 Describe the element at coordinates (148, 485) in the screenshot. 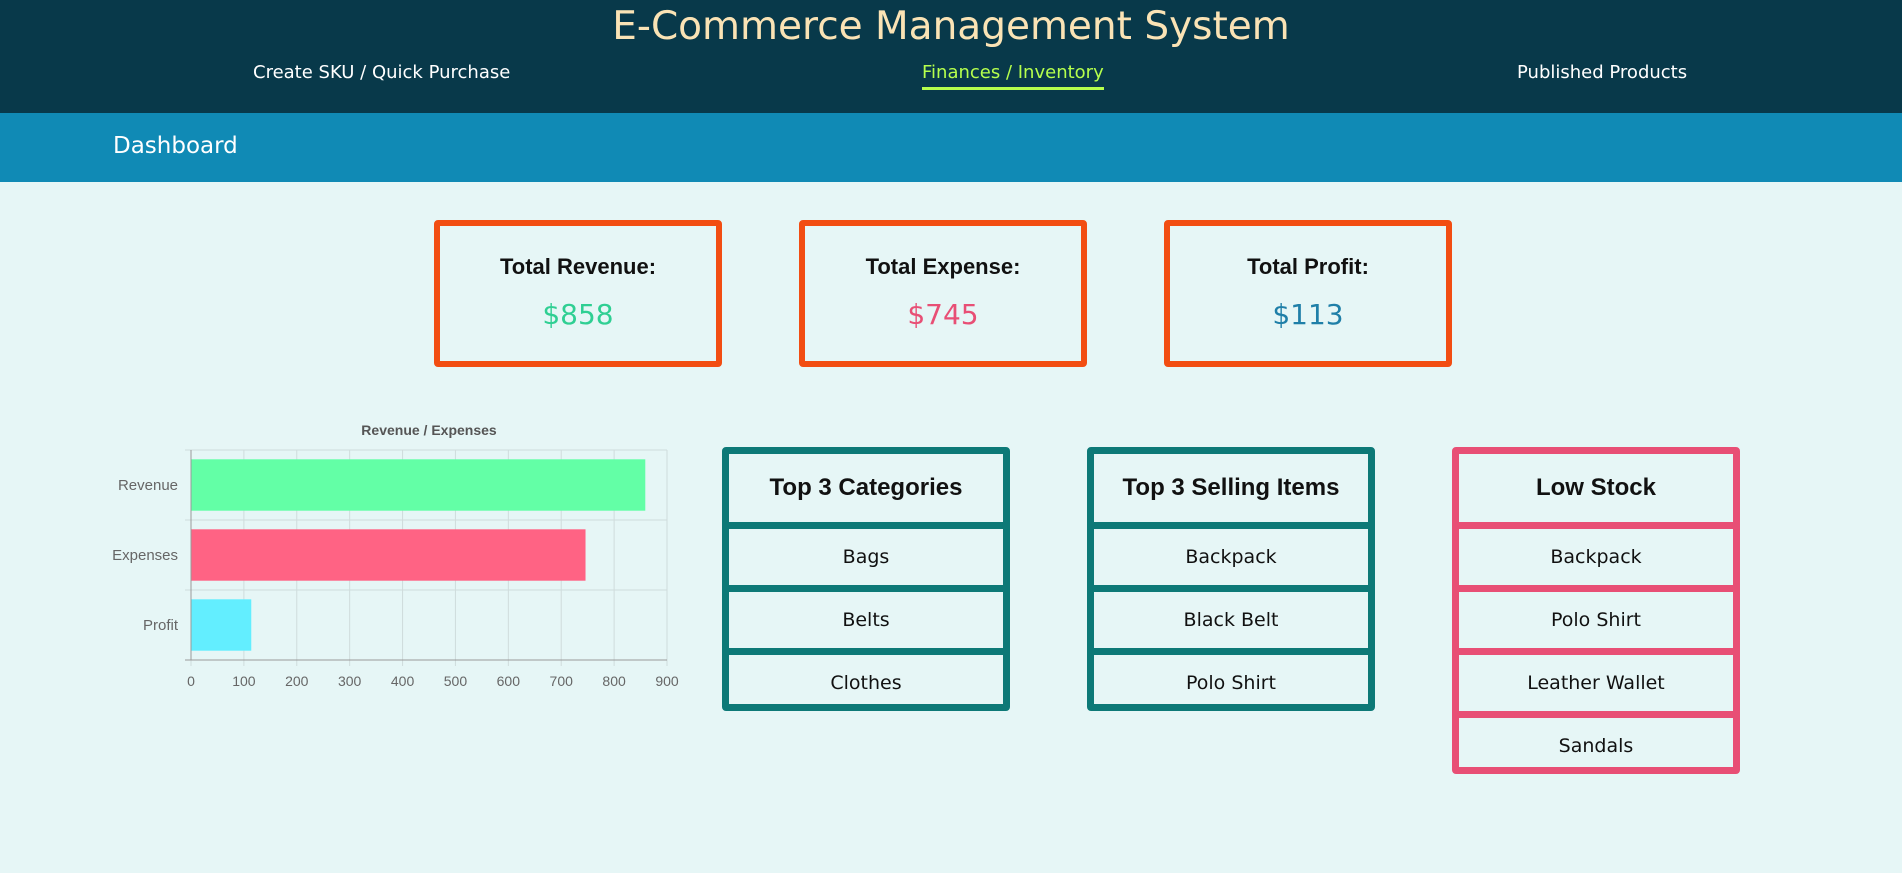

I see `y-category-label: Revenue` at that location.